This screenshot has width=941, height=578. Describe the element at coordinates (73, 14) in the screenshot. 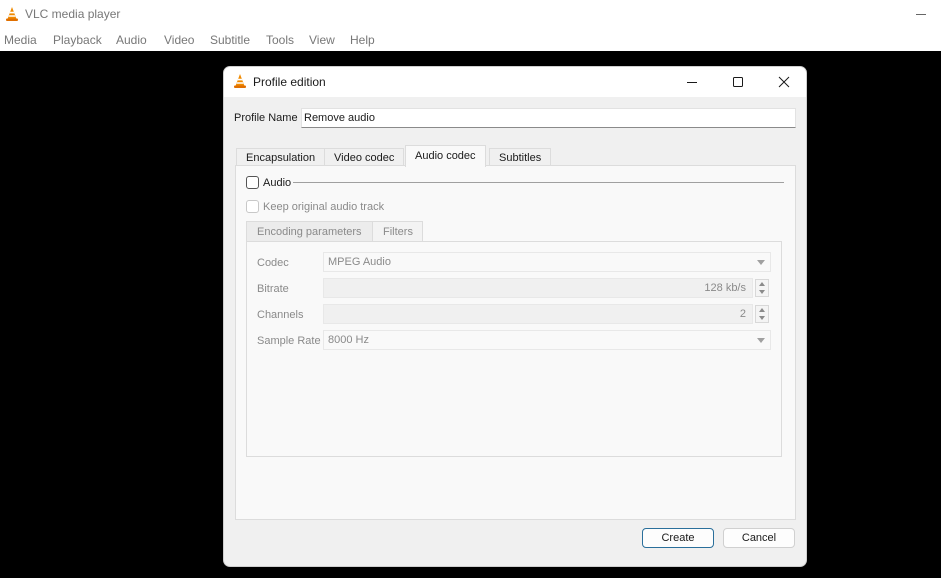

I see `app-title: VLC media player` at that location.